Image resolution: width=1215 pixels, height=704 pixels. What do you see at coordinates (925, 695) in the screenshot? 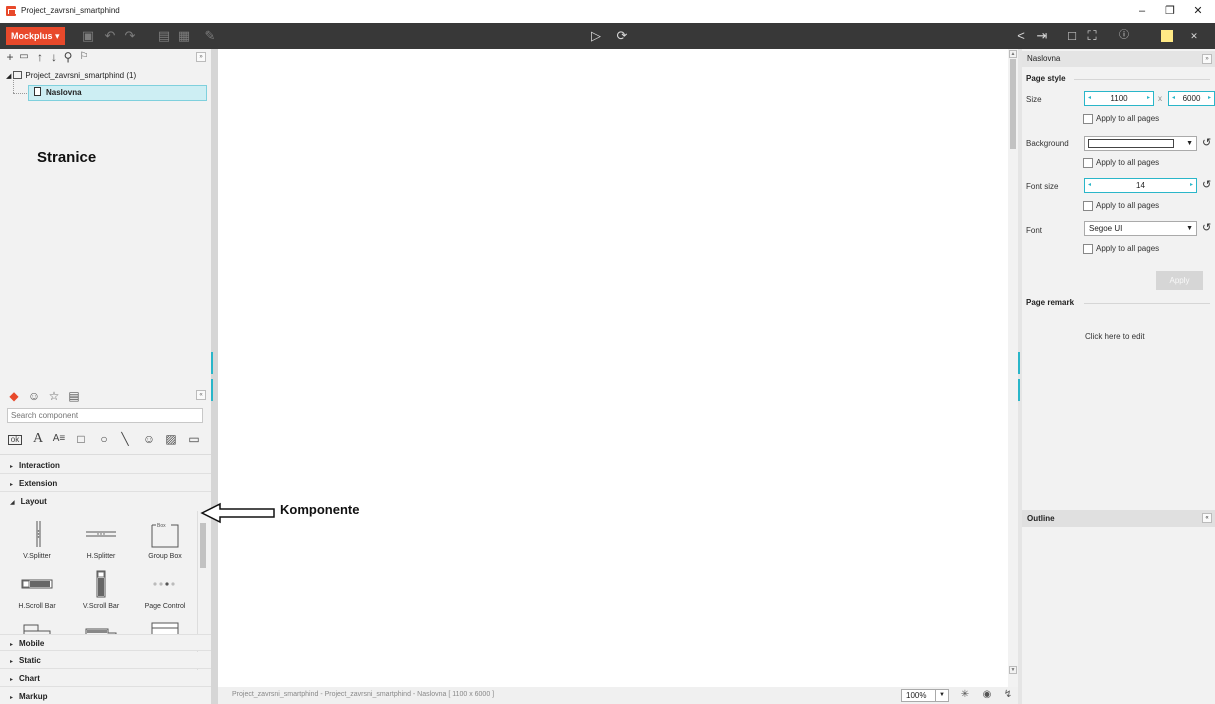
I see `zoom-select: 100% ▼` at bounding box center [925, 695].